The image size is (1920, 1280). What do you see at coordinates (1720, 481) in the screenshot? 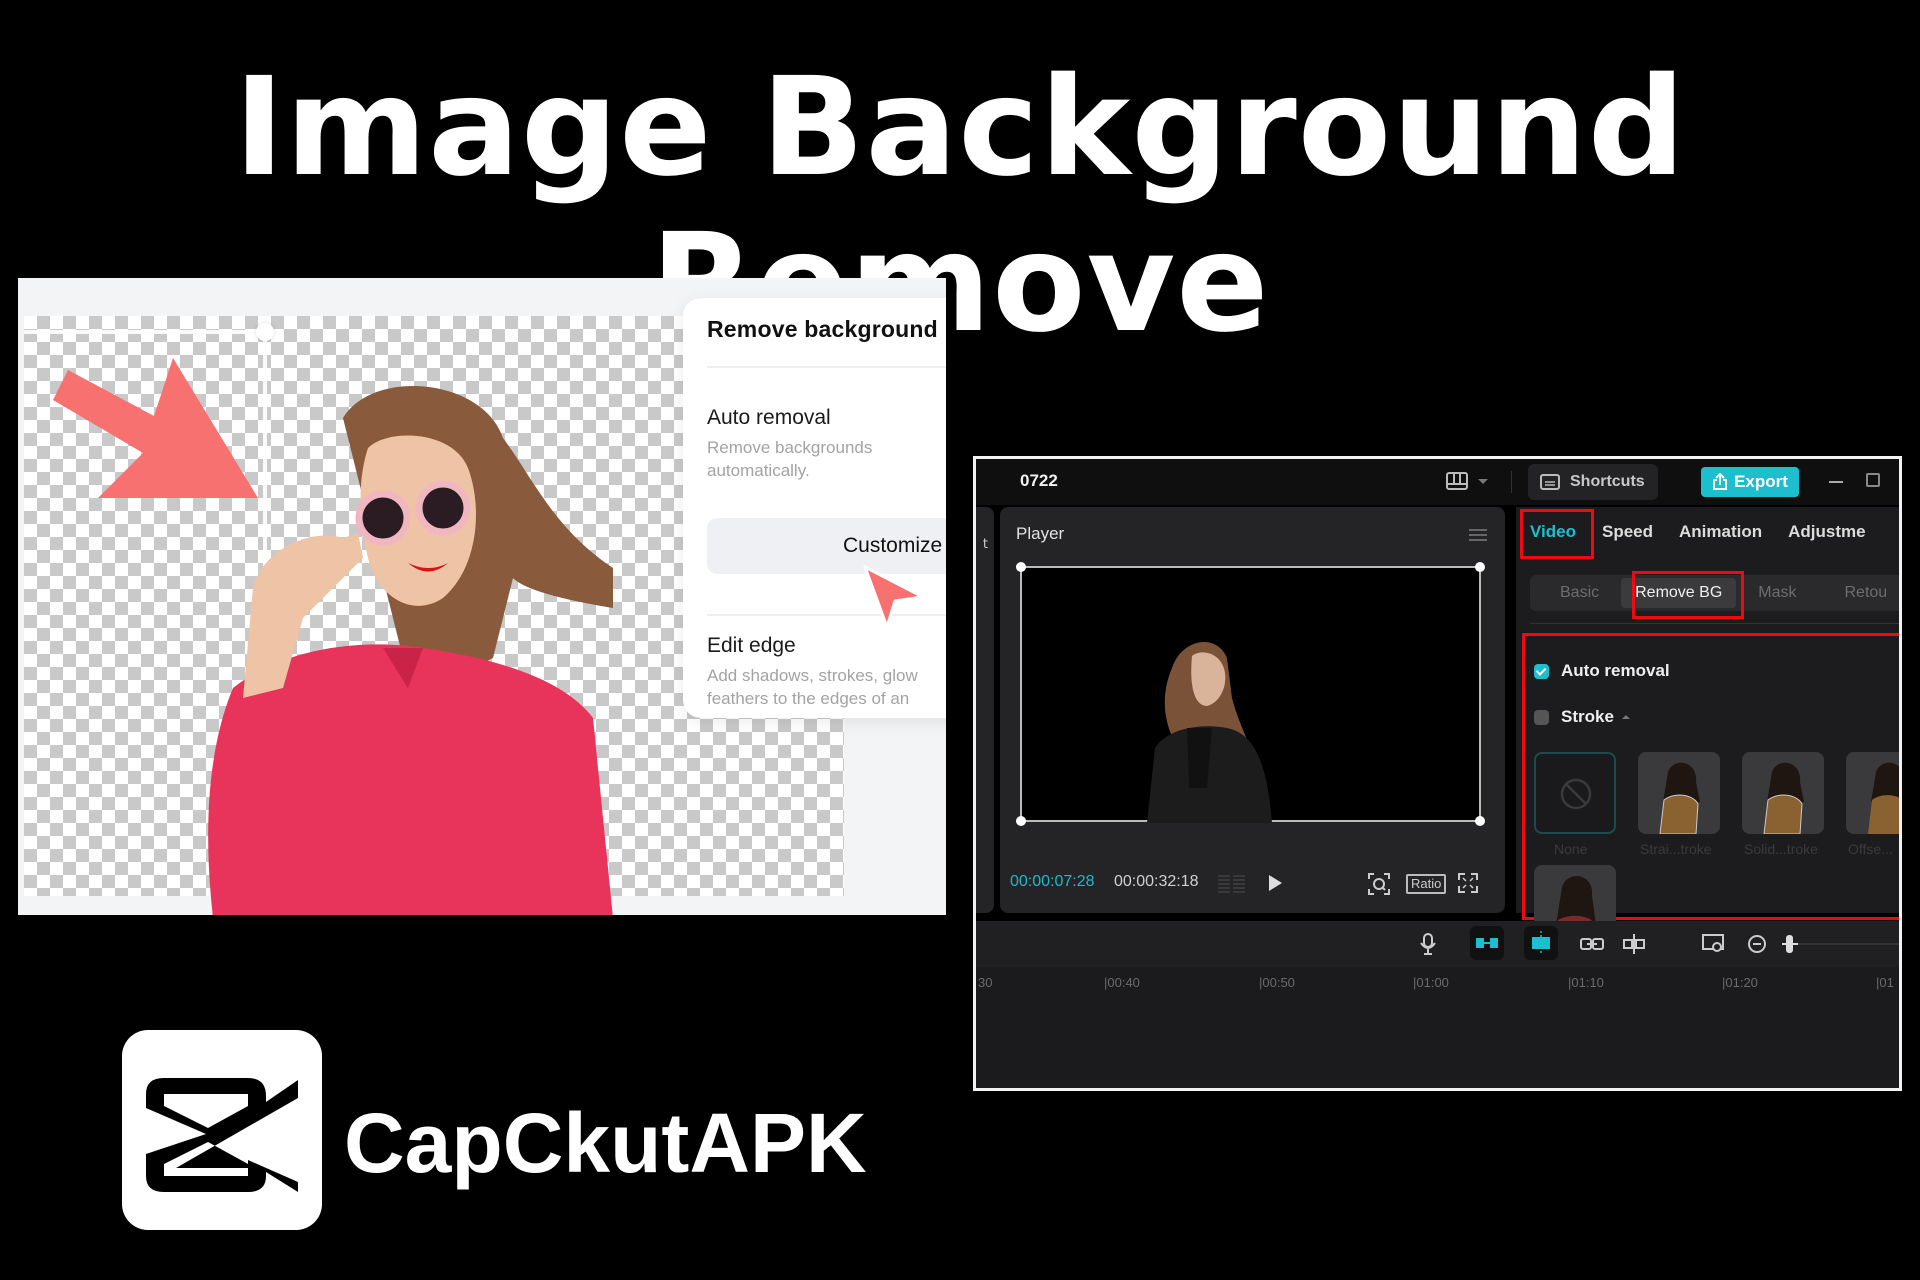
I see `share-icon` at bounding box center [1720, 481].